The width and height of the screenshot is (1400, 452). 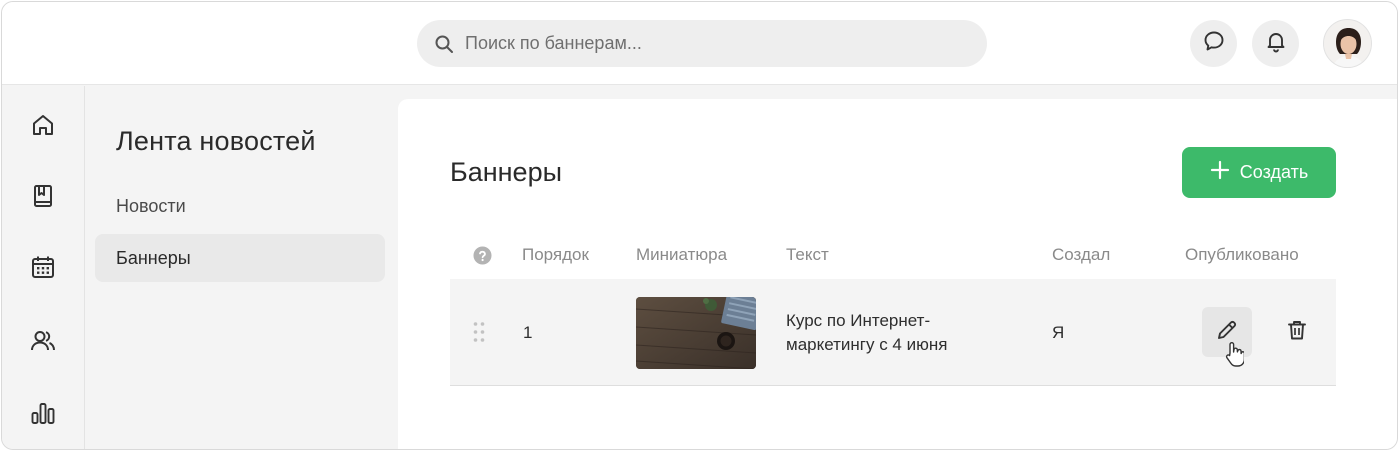 What do you see at coordinates (1220, 172) in the screenshot?
I see `plus-icon` at bounding box center [1220, 172].